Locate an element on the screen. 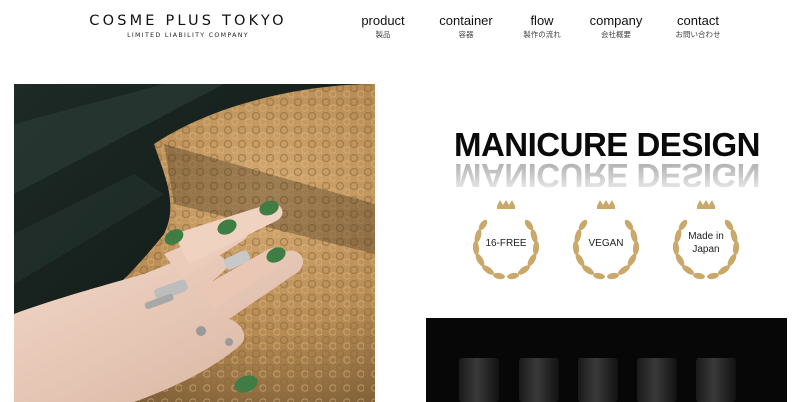 The height and width of the screenshot is (402, 800). badge-label: 16-FREE is located at coordinates (506, 243).